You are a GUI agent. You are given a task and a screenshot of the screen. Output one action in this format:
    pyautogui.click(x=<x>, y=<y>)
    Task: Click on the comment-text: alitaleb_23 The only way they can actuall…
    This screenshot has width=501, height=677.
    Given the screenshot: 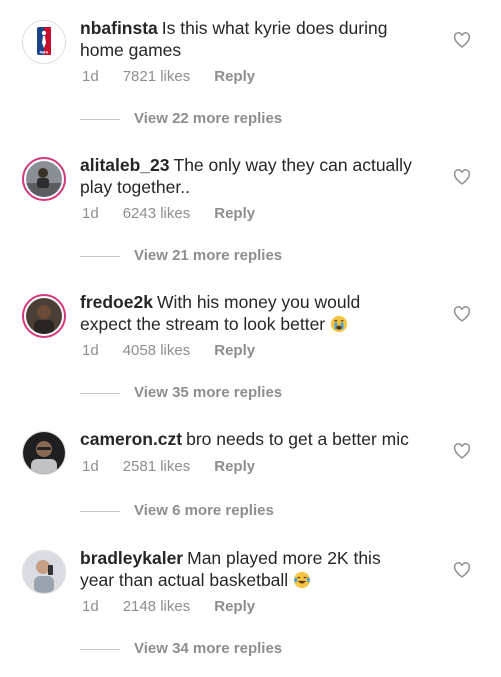 What is the action you would take?
    pyautogui.click(x=247, y=176)
    